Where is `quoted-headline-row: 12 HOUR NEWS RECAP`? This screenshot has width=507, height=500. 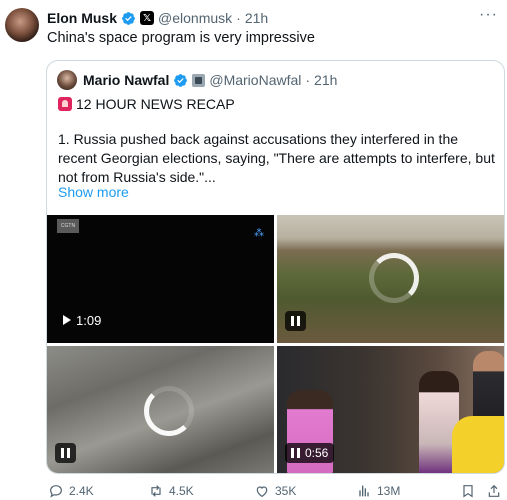
quoted-headline-row: 12 HOUR NEWS RECAP is located at coordinates (146, 104).